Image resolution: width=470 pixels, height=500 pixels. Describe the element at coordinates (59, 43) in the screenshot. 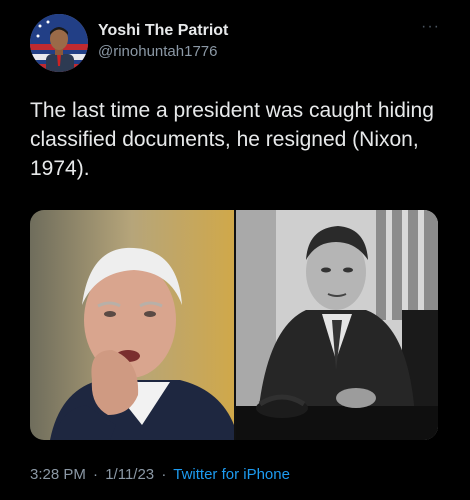

I see `avatar` at that location.